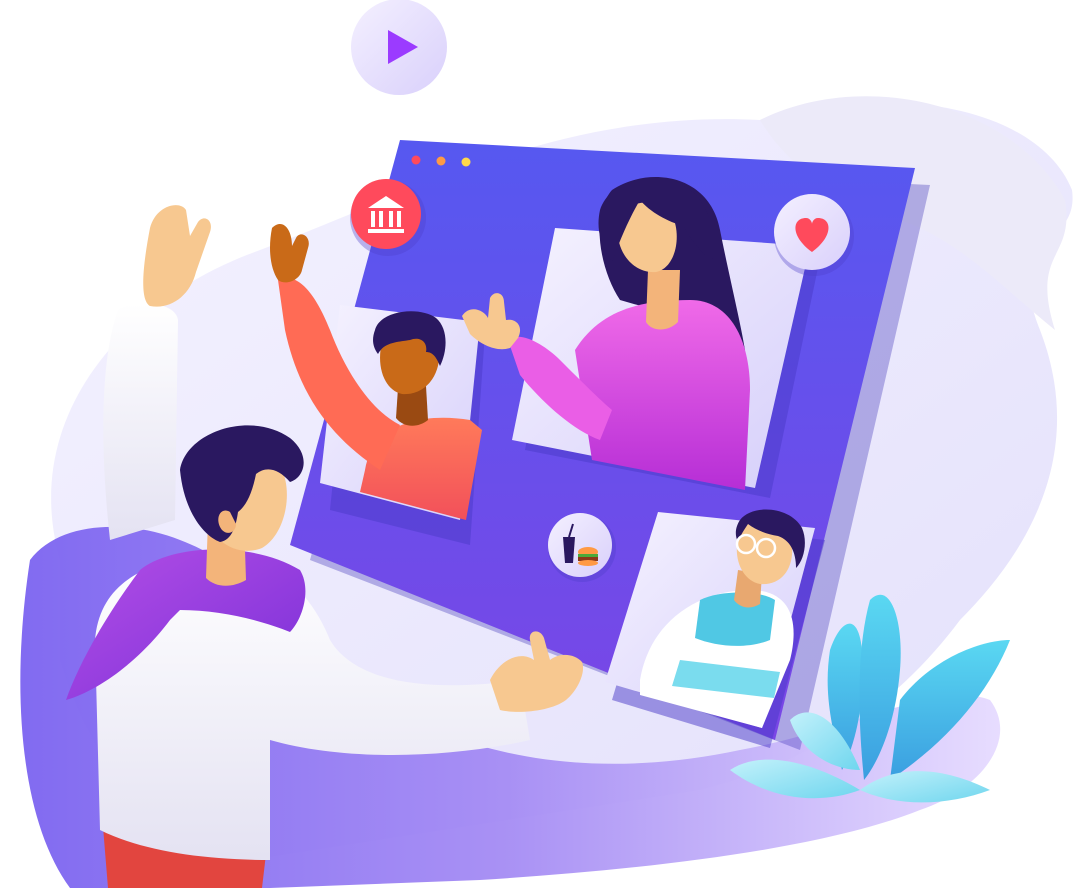 The height and width of the screenshot is (888, 1080). What do you see at coordinates (416, 160) in the screenshot?
I see `close-dot` at bounding box center [416, 160].